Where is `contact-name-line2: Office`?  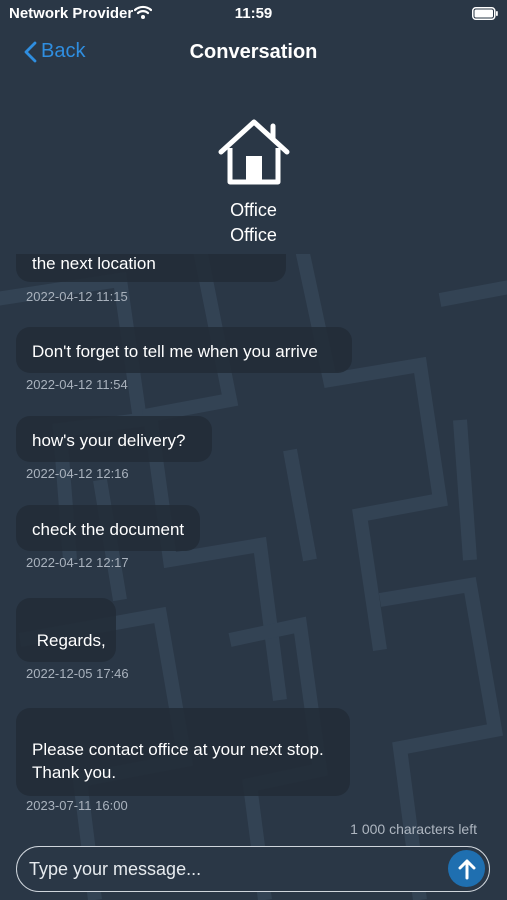 contact-name-line2: Office is located at coordinates (253, 235).